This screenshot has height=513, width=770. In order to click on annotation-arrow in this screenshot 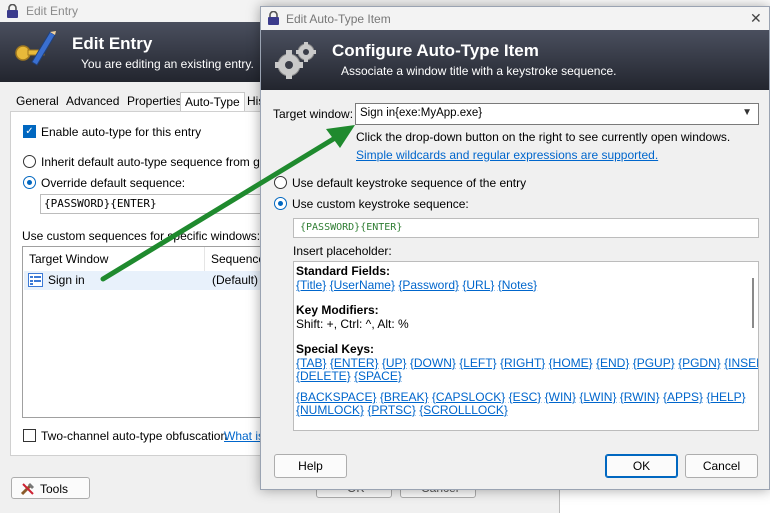, I will do `click(227, 203)`.